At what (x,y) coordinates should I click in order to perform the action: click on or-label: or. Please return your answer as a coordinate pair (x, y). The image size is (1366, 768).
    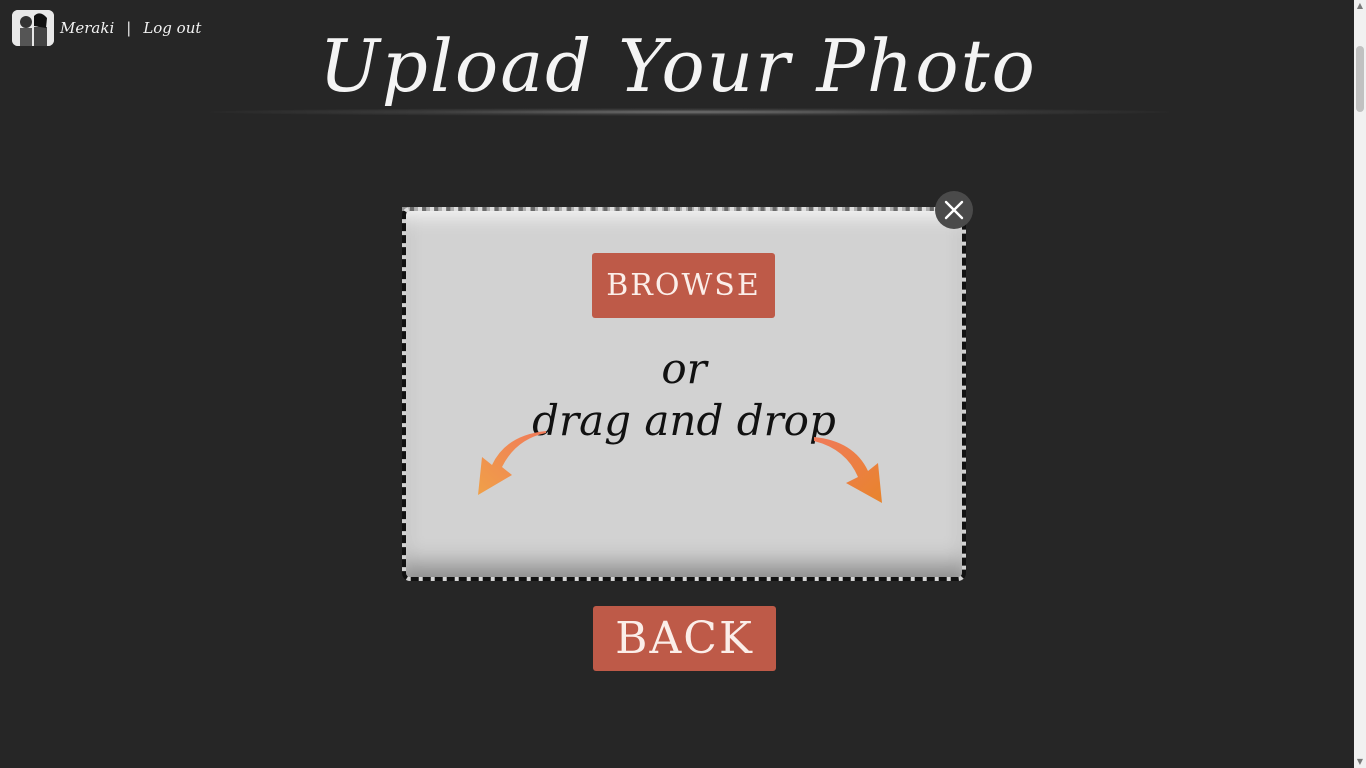
    Looking at the image, I should click on (684, 368).